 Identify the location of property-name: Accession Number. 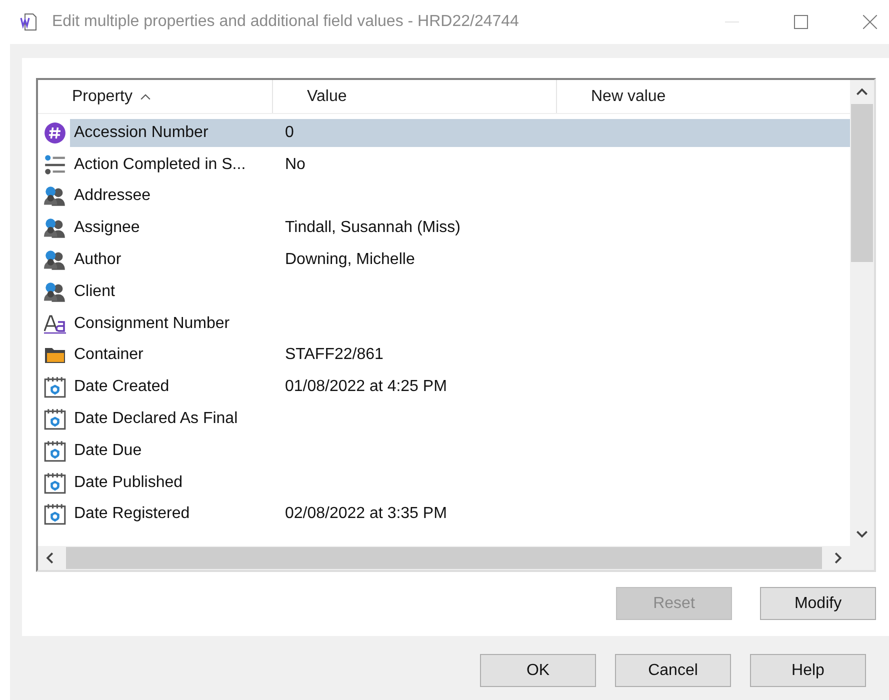
(141, 133).